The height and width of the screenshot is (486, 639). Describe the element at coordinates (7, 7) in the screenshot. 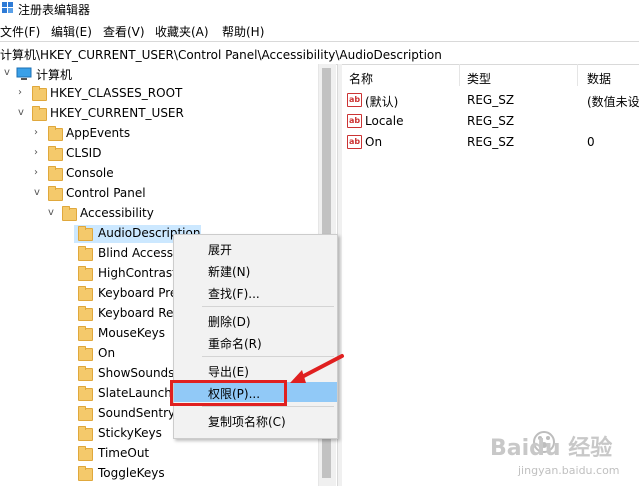

I see `regedit-icon` at that location.